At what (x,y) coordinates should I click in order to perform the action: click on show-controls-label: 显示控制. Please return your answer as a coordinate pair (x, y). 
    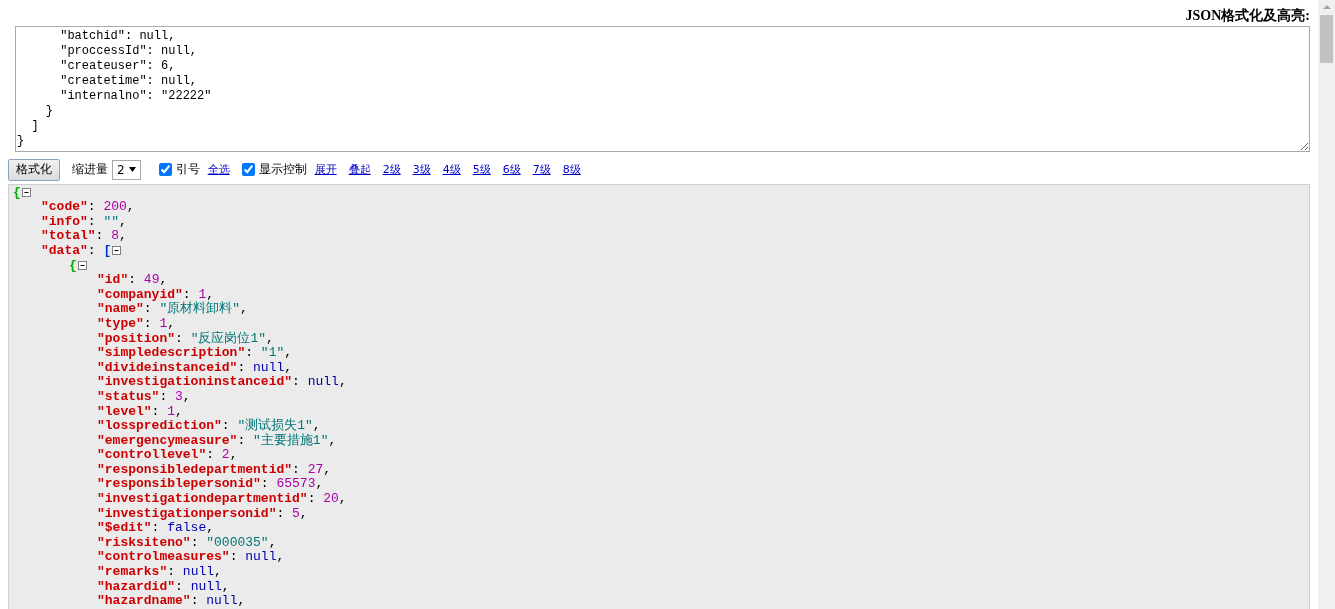
    Looking at the image, I should click on (282, 170).